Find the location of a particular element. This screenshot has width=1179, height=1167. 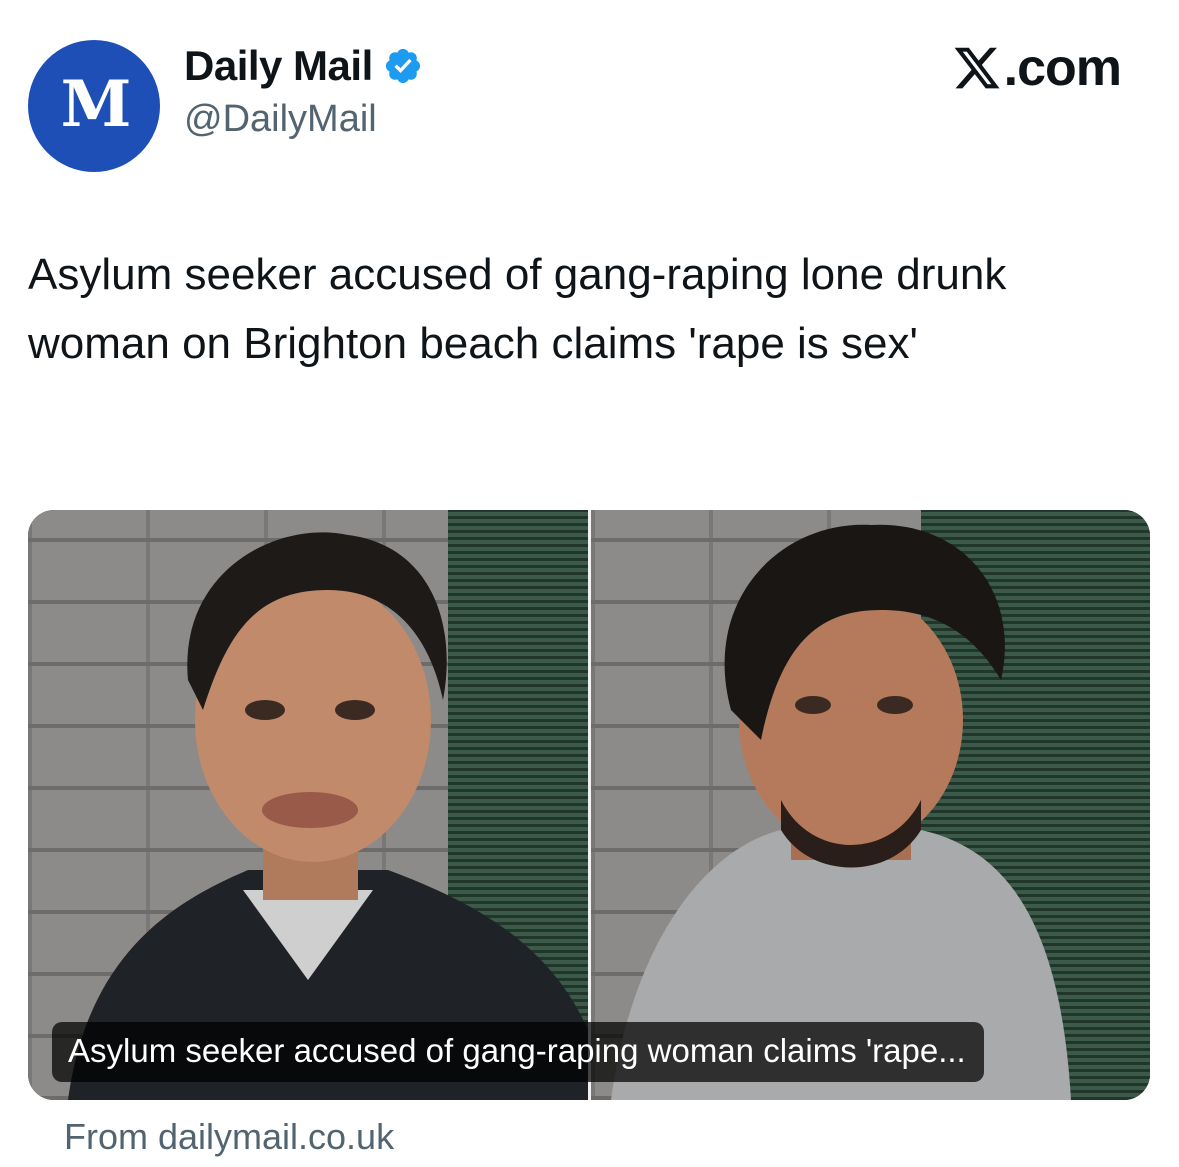

daily-mail-logo: M is located at coordinates (96, 104).